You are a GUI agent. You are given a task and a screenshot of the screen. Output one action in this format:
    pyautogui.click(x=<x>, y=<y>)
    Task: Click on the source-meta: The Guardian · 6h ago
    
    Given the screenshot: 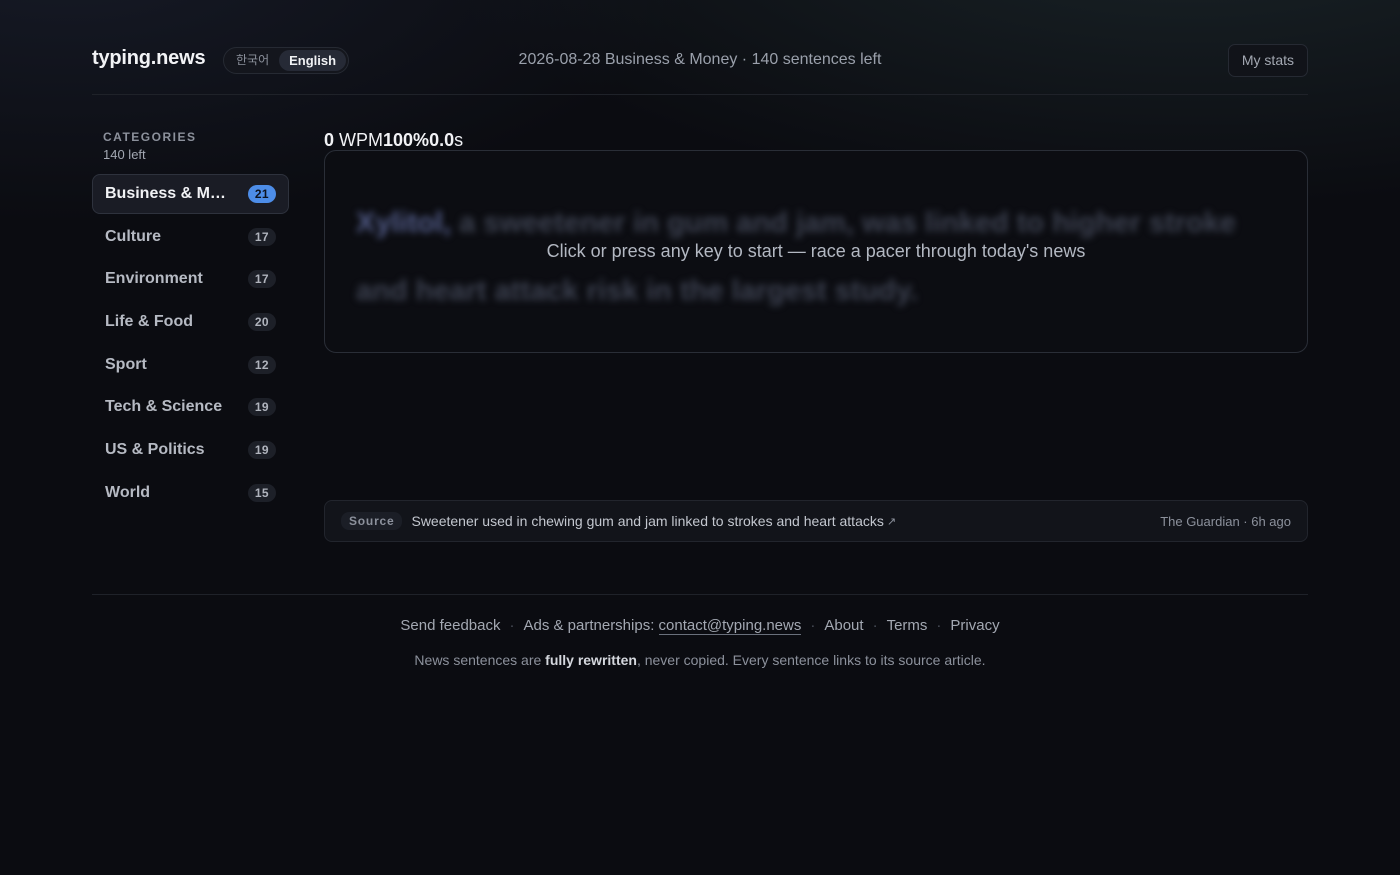 What is the action you would take?
    pyautogui.click(x=1225, y=521)
    